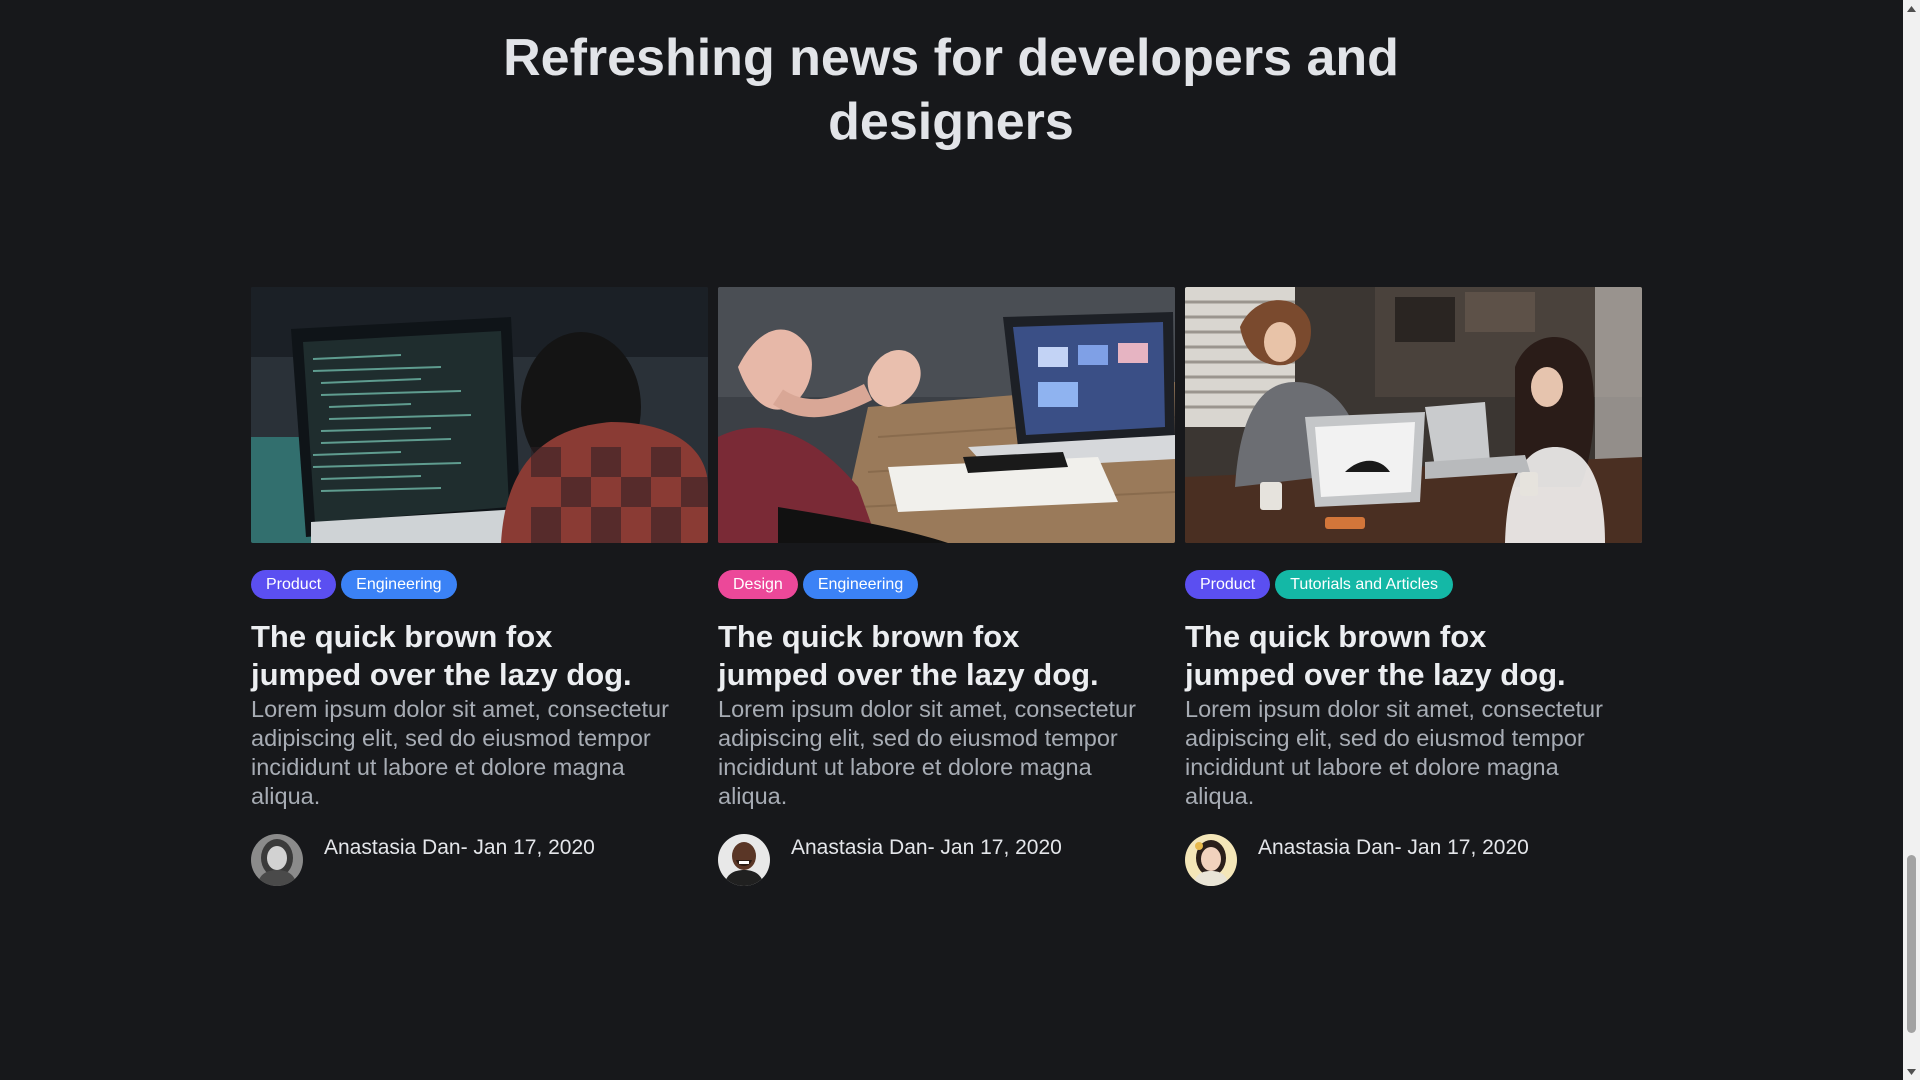  I want to click on tag-list: Product Engineering, so click(479, 584).